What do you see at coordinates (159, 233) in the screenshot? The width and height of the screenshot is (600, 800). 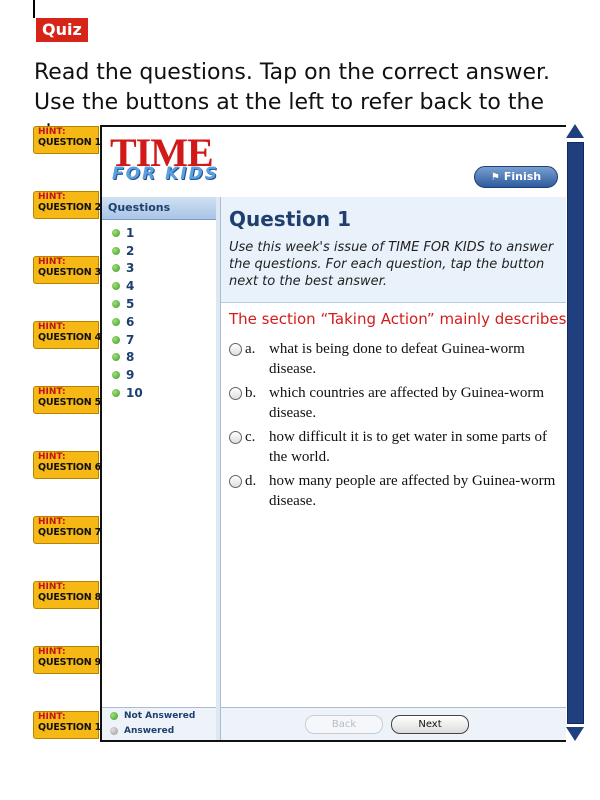 I see `question-link-1: 1` at bounding box center [159, 233].